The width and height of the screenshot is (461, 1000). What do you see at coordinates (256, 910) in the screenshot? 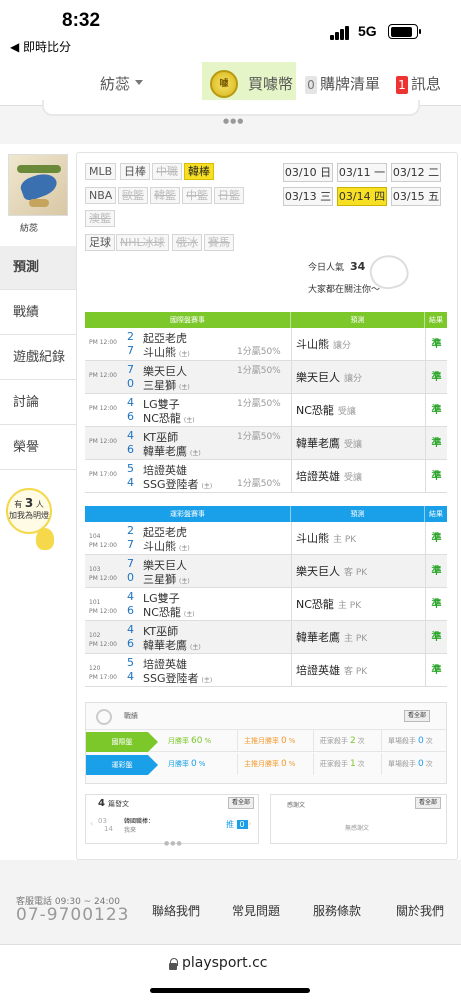
I see `footer-faq: 常見問題` at bounding box center [256, 910].